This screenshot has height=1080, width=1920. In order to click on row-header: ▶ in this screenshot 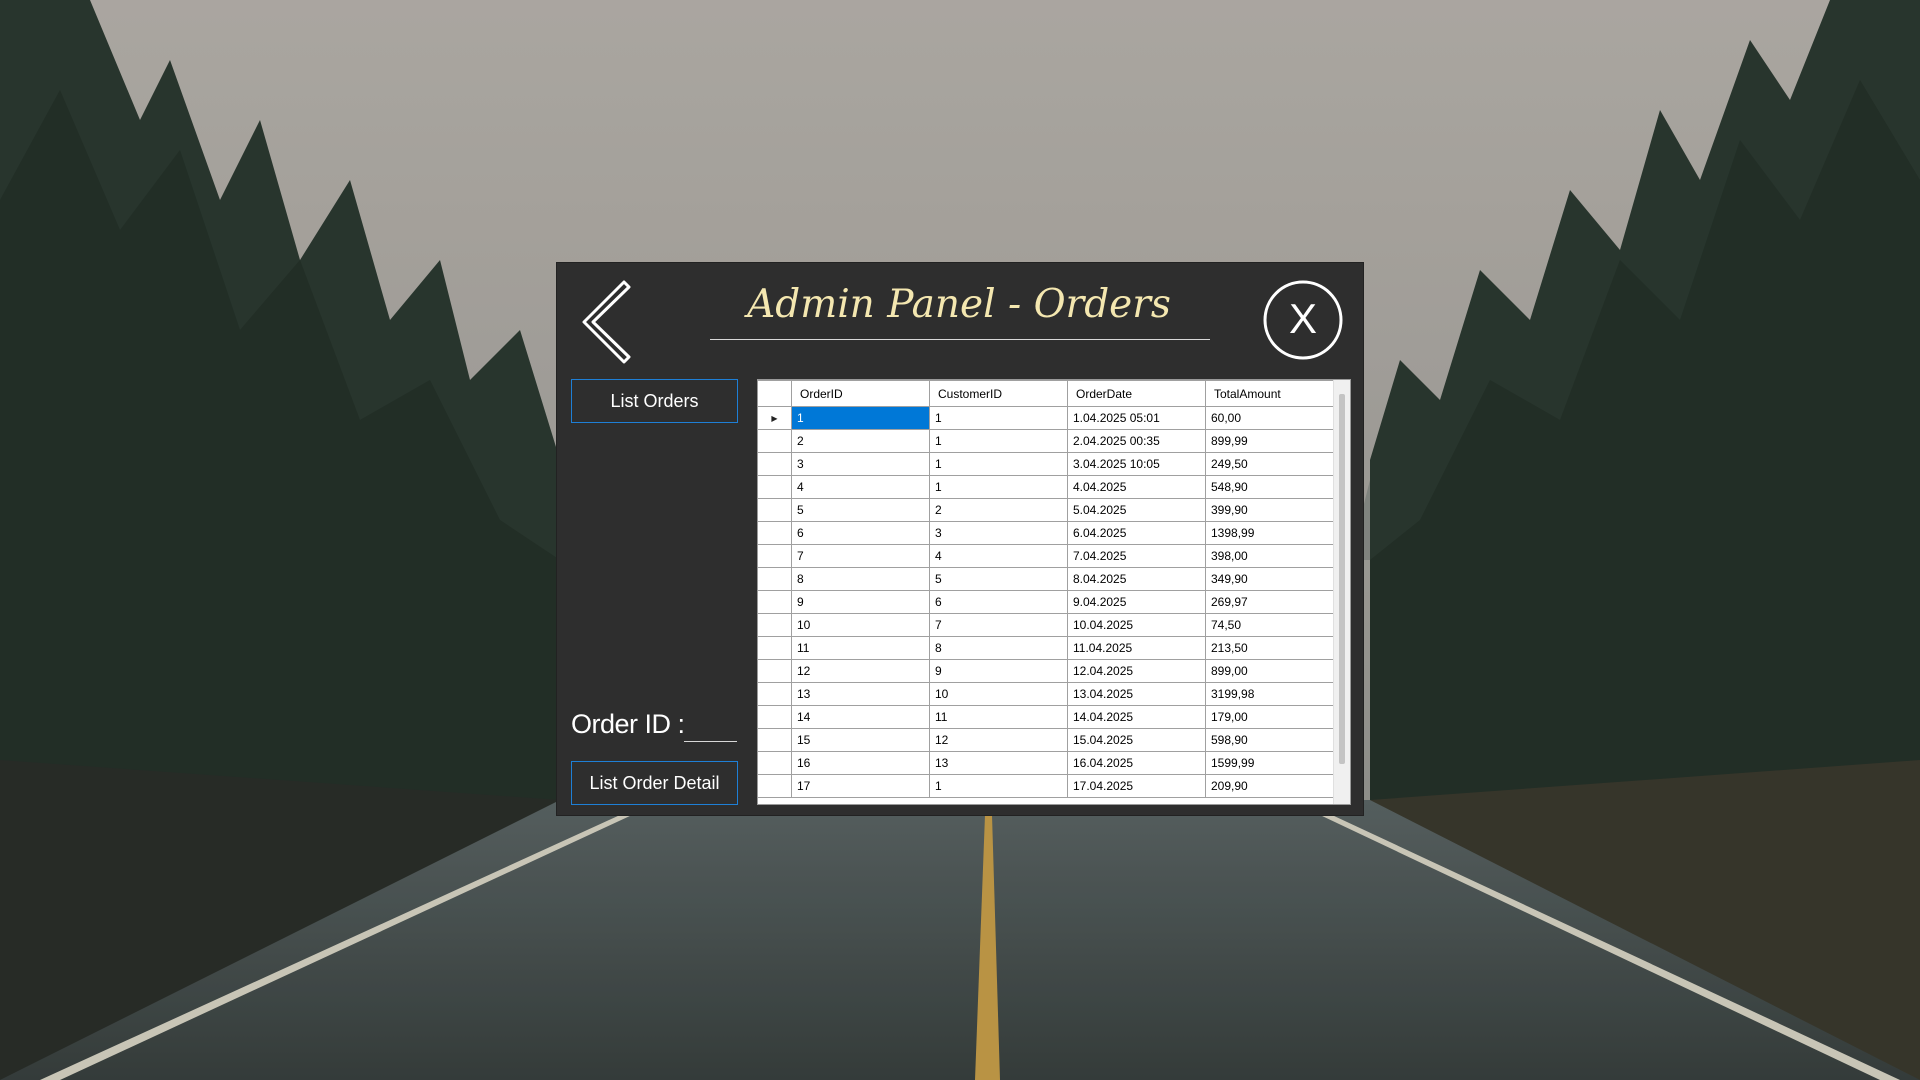, I will do `click(775, 418)`.